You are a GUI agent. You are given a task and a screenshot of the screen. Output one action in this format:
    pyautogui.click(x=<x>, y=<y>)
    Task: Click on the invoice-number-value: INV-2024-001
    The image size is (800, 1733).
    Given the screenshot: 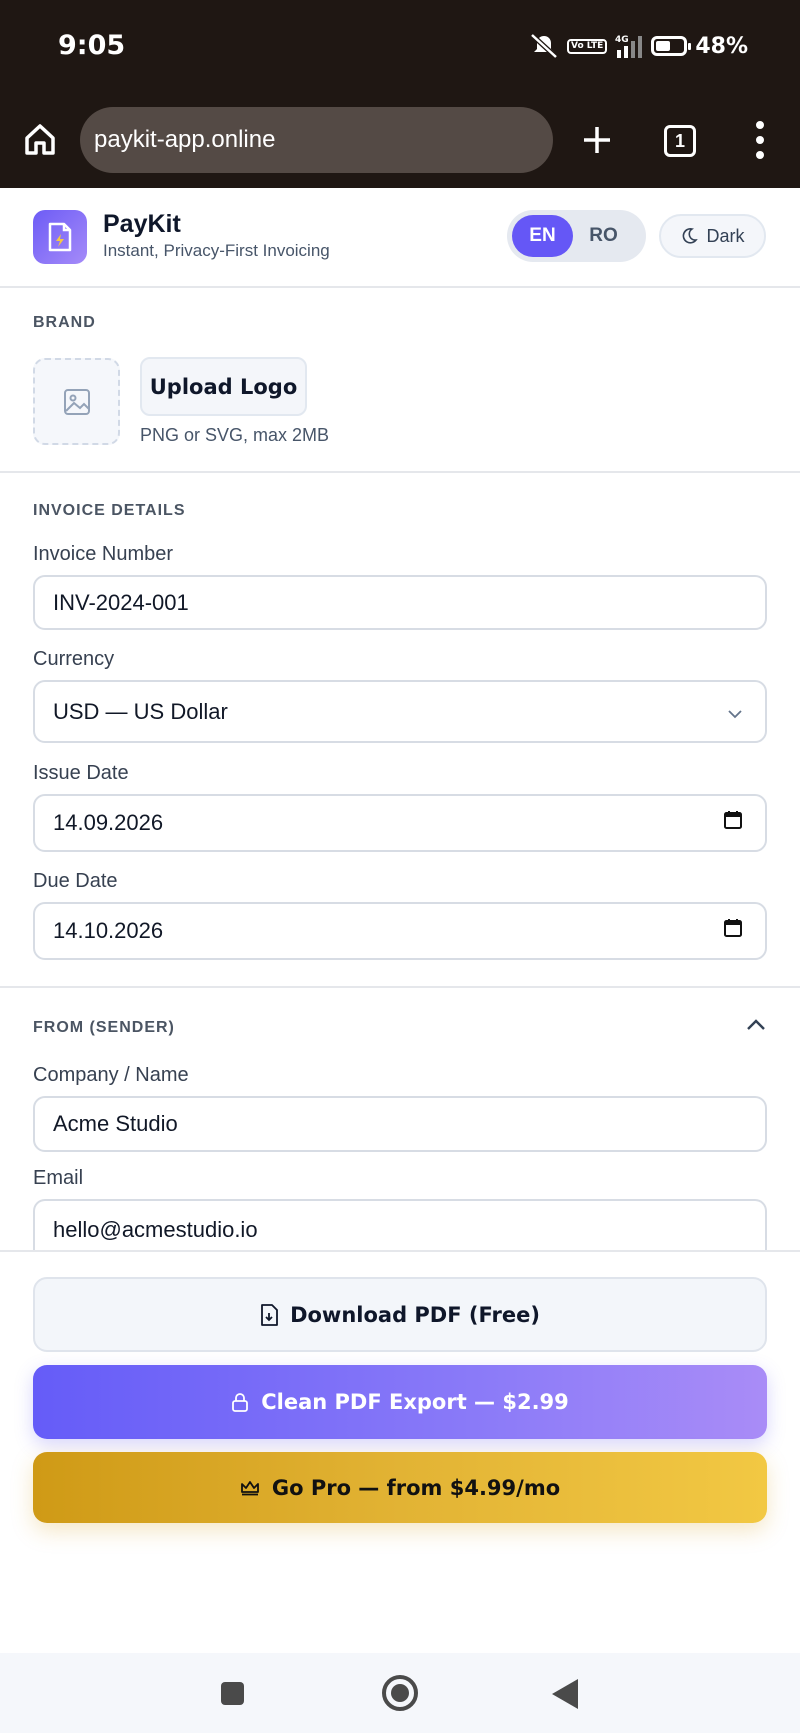 What is the action you would take?
    pyautogui.click(x=121, y=602)
    